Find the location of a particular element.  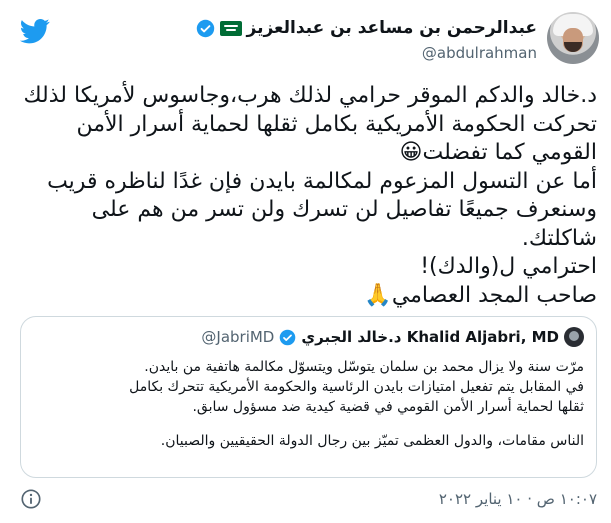

tweet-line: شاكلتك. is located at coordinates (559, 238).